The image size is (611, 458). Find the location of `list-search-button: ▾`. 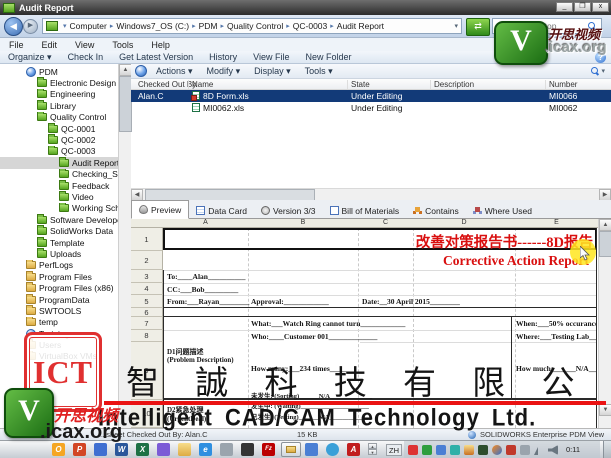

list-search-button: ▾ is located at coordinates (597, 71).